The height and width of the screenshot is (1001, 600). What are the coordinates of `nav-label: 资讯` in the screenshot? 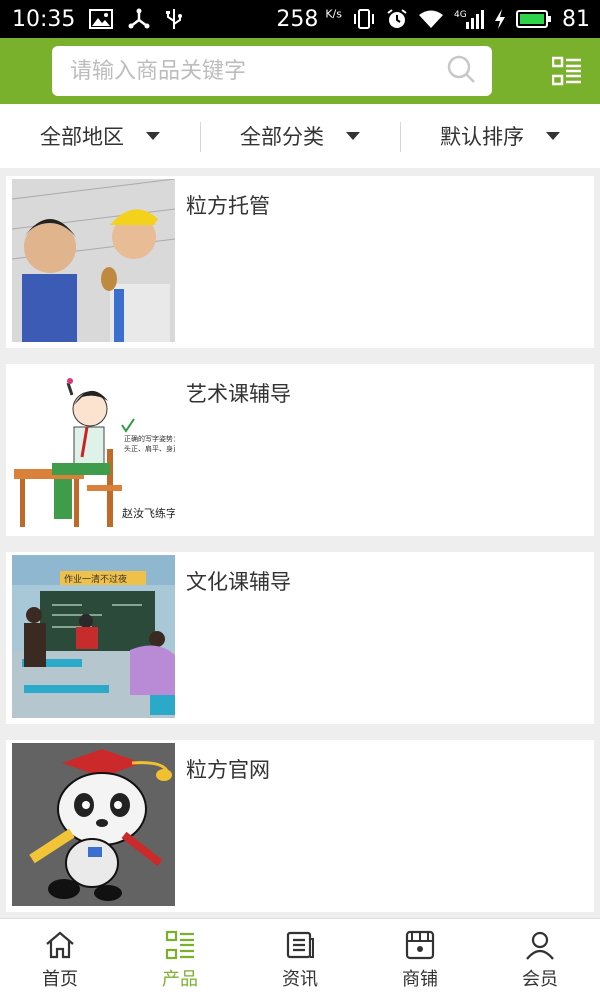 It's located at (300, 979).